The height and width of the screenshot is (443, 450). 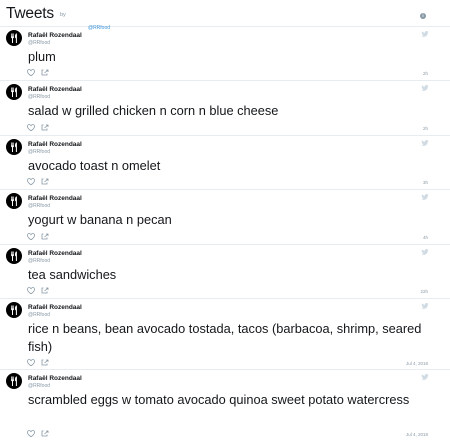 I want to click on tweet-text: yogurt w banana n pecan, so click(x=100, y=219).